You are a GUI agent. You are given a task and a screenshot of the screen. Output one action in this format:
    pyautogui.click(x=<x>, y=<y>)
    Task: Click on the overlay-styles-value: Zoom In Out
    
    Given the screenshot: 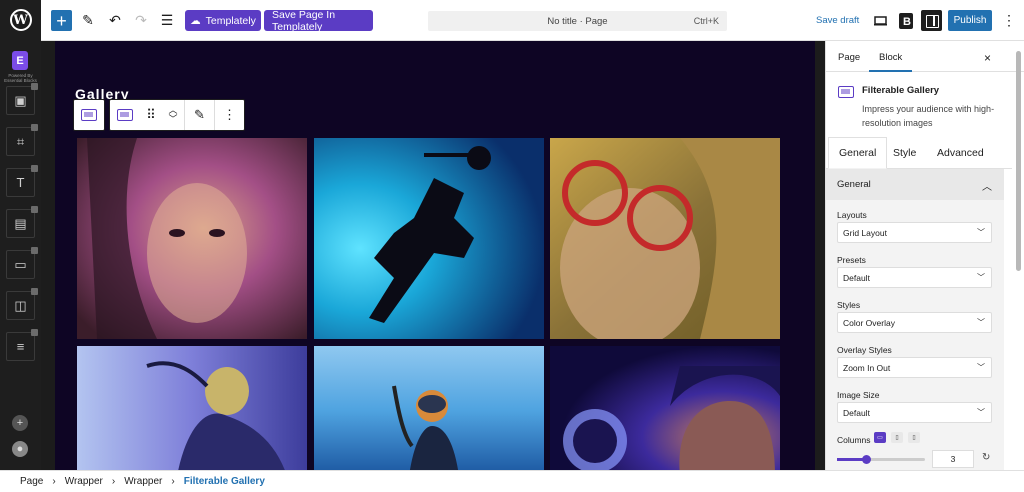 What is the action you would take?
    pyautogui.click(x=867, y=367)
    